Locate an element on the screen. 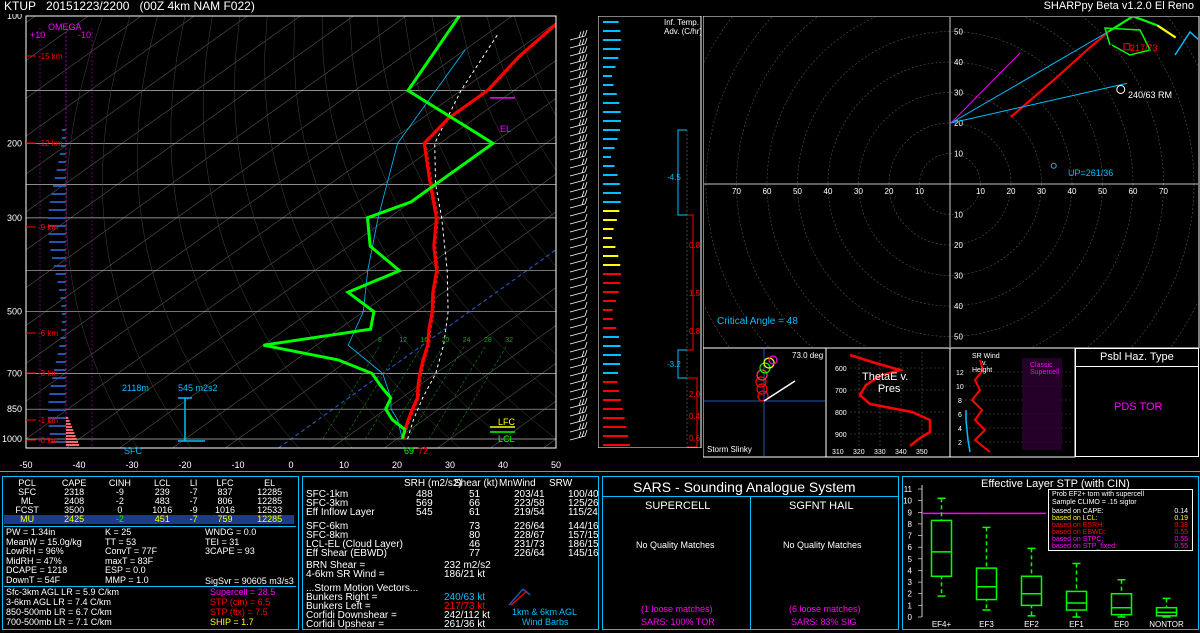 The height and width of the screenshot is (633, 1200). temp-label: 40 is located at coordinates (503, 465).